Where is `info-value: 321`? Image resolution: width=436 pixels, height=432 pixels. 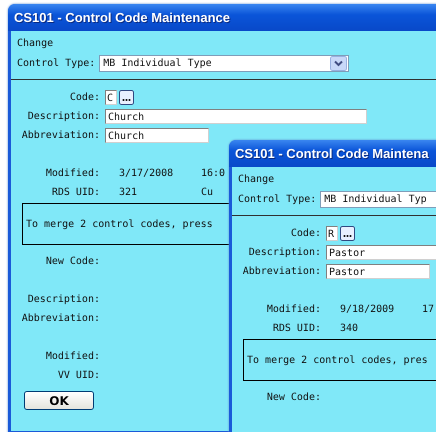 info-value: 321 is located at coordinates (128, 192).